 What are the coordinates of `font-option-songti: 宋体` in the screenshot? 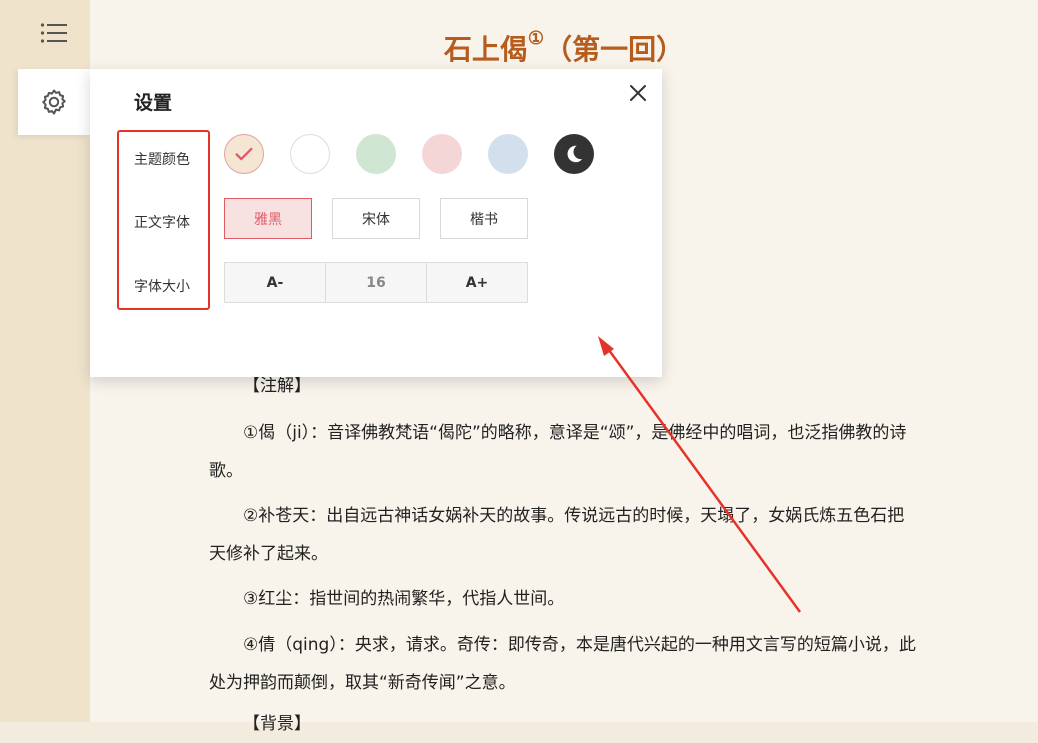 It's located at (376, 218).